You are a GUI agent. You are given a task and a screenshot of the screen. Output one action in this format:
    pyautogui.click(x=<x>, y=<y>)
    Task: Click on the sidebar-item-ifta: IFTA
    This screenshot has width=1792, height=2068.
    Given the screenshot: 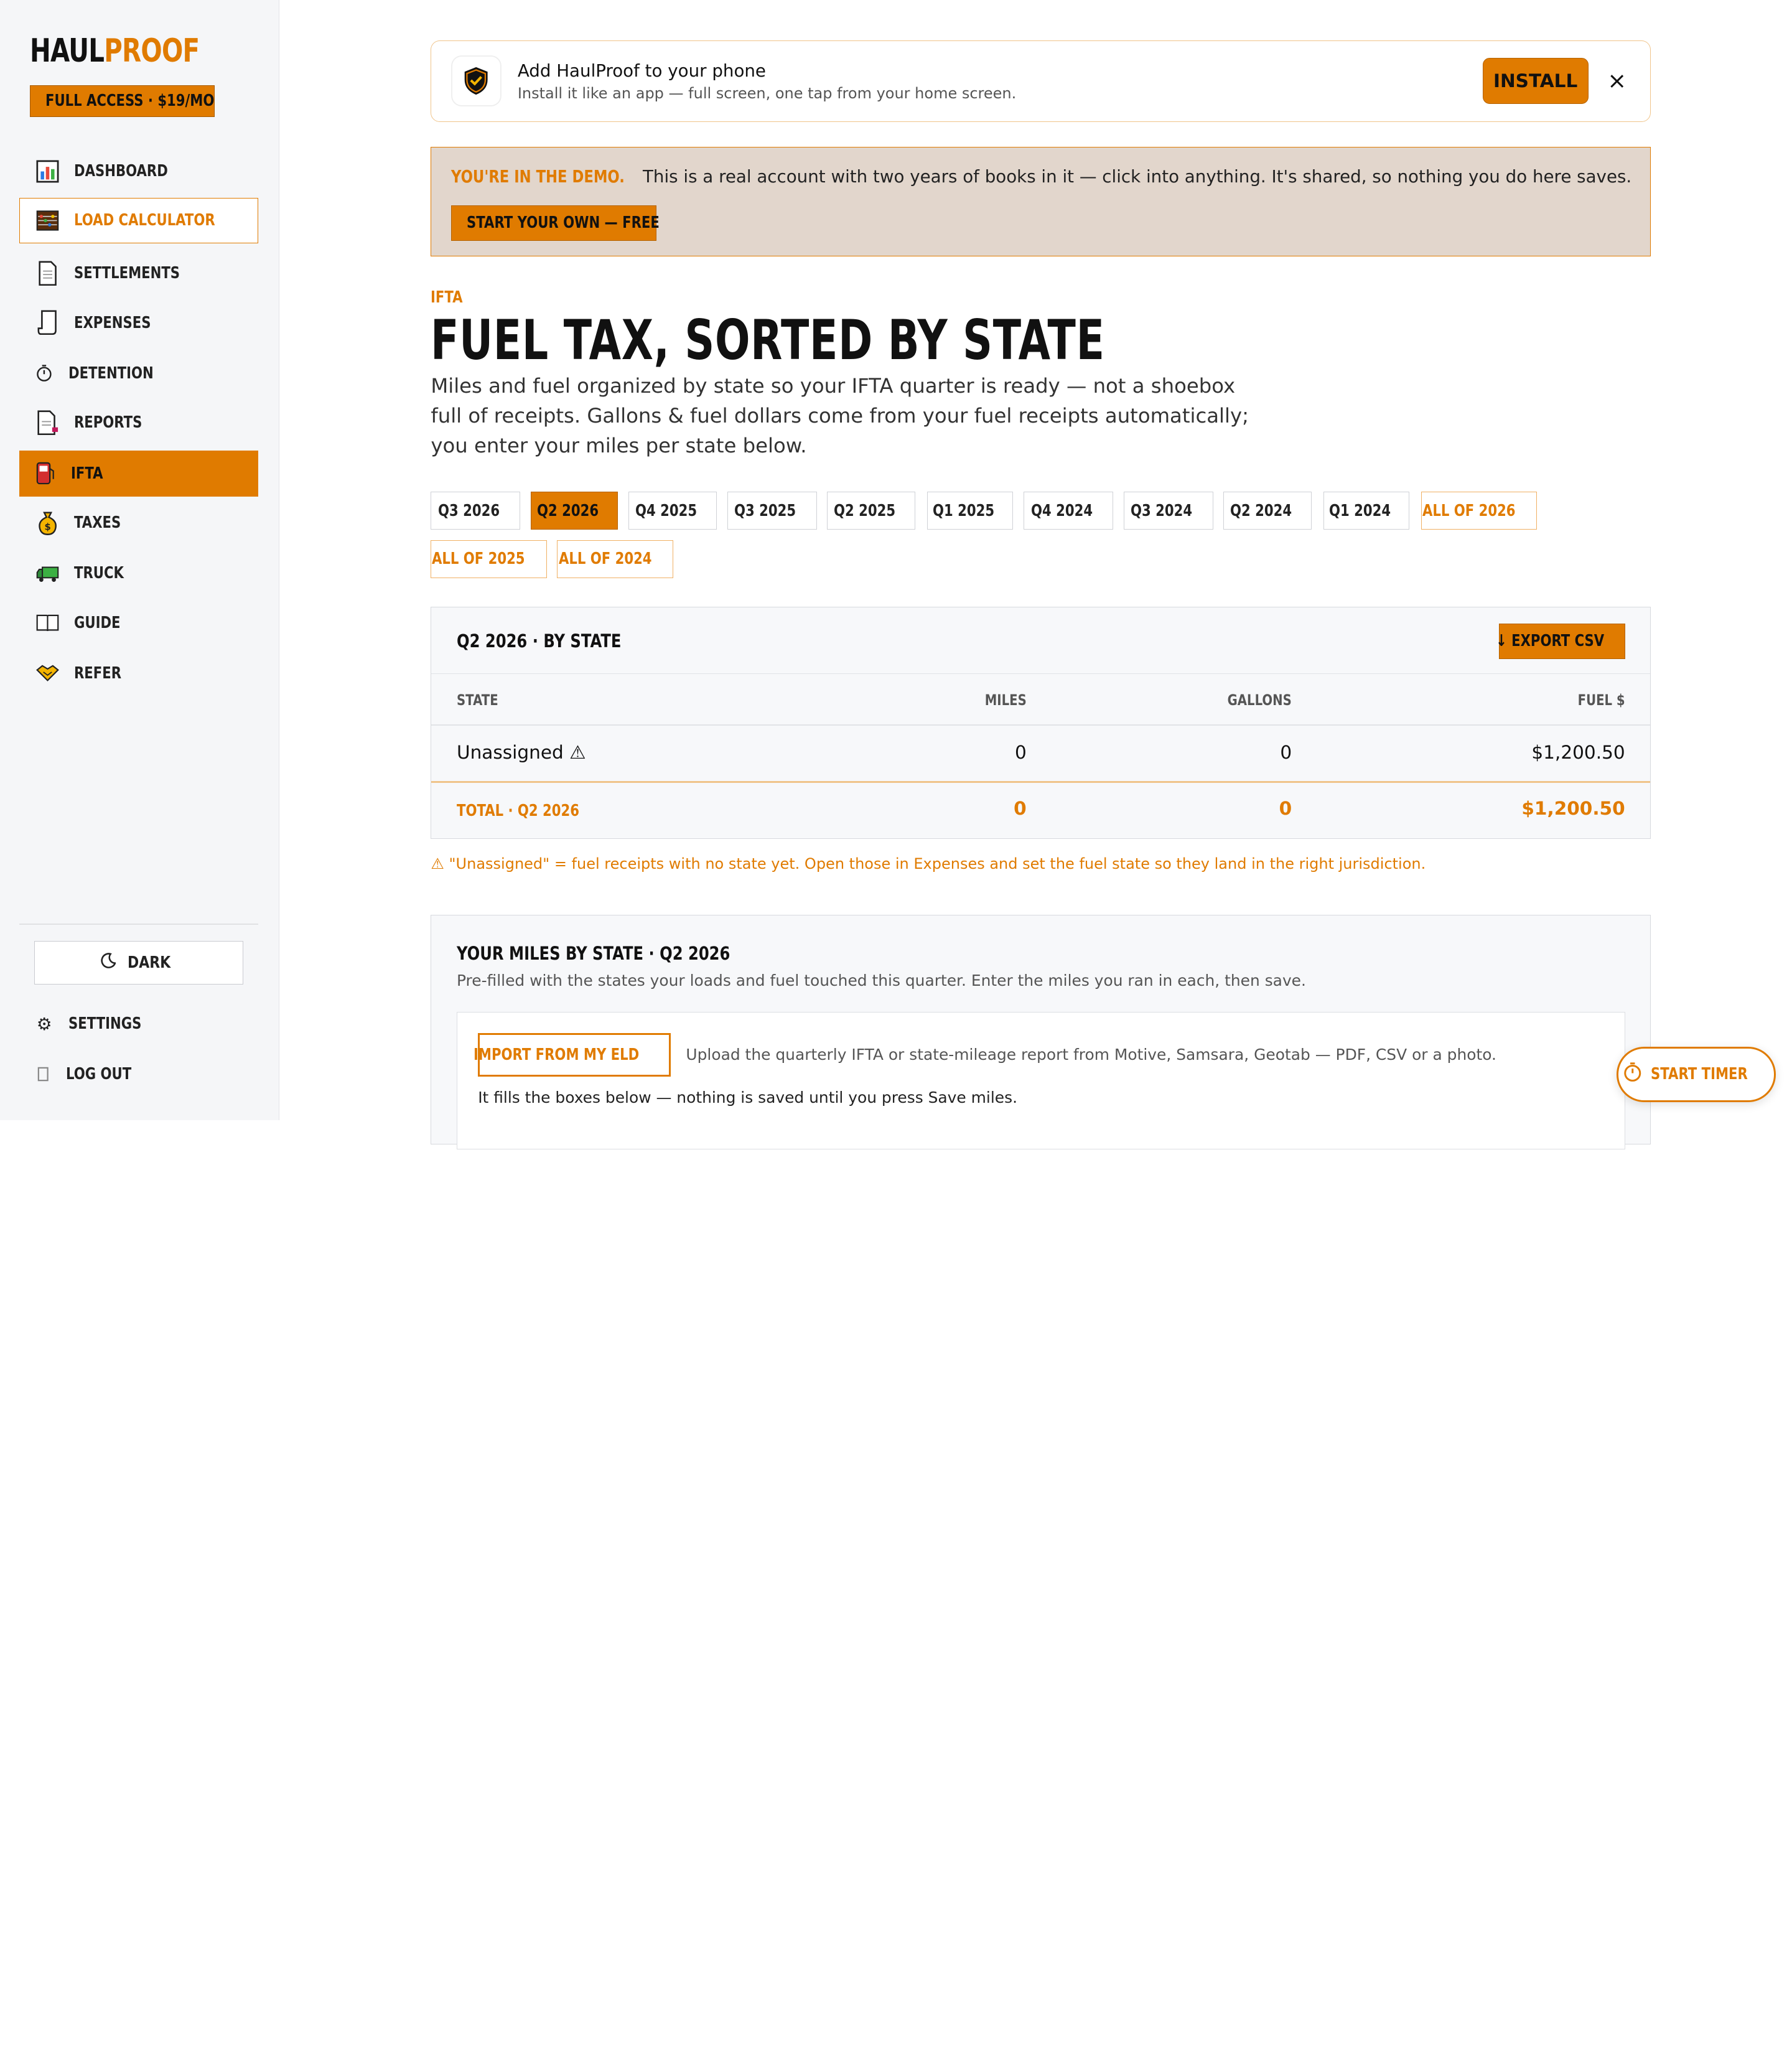 What is the action you would take?
    pyautogui.click(x=139, y=473)
    